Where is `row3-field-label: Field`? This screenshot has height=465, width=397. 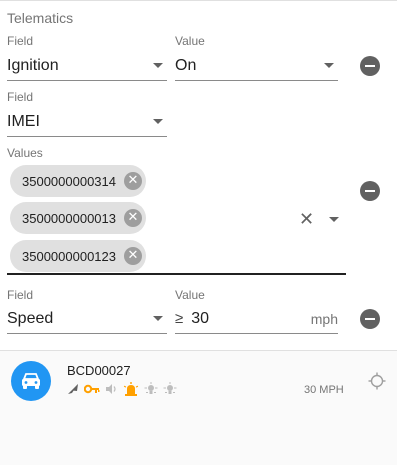
row3-field-label: Field is located at coordinates (20, 295).